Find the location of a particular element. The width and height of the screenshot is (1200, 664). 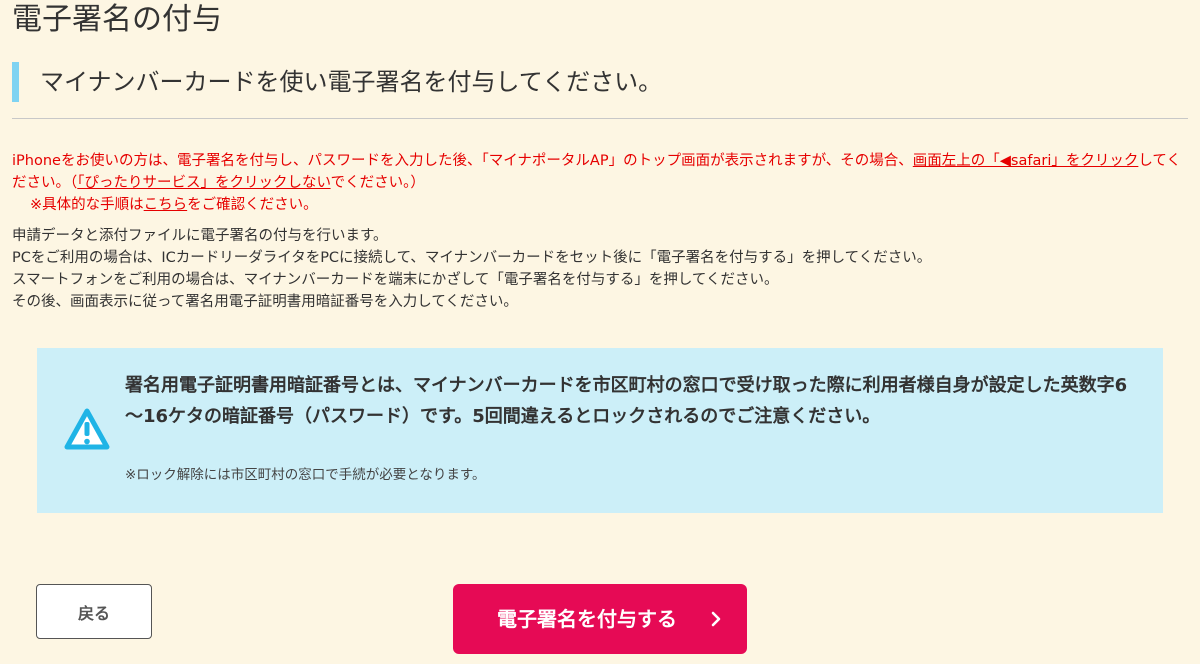

pittari-service-link: 「ぴったりサービス」をクリックしない is located at coordinates (203, 183).